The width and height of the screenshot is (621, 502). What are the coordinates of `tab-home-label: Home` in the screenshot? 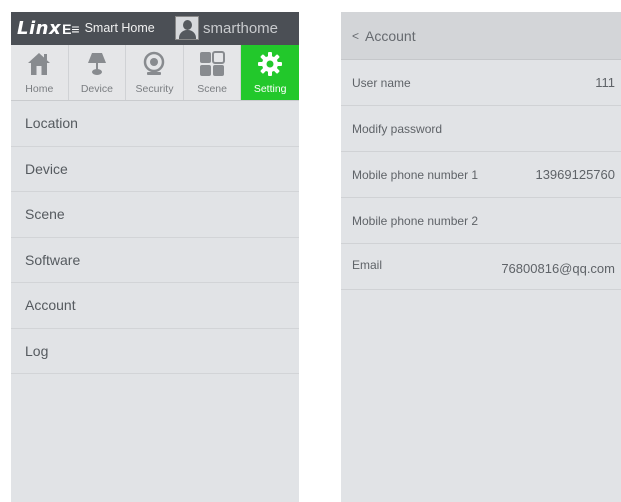 It's located at (39, 89).